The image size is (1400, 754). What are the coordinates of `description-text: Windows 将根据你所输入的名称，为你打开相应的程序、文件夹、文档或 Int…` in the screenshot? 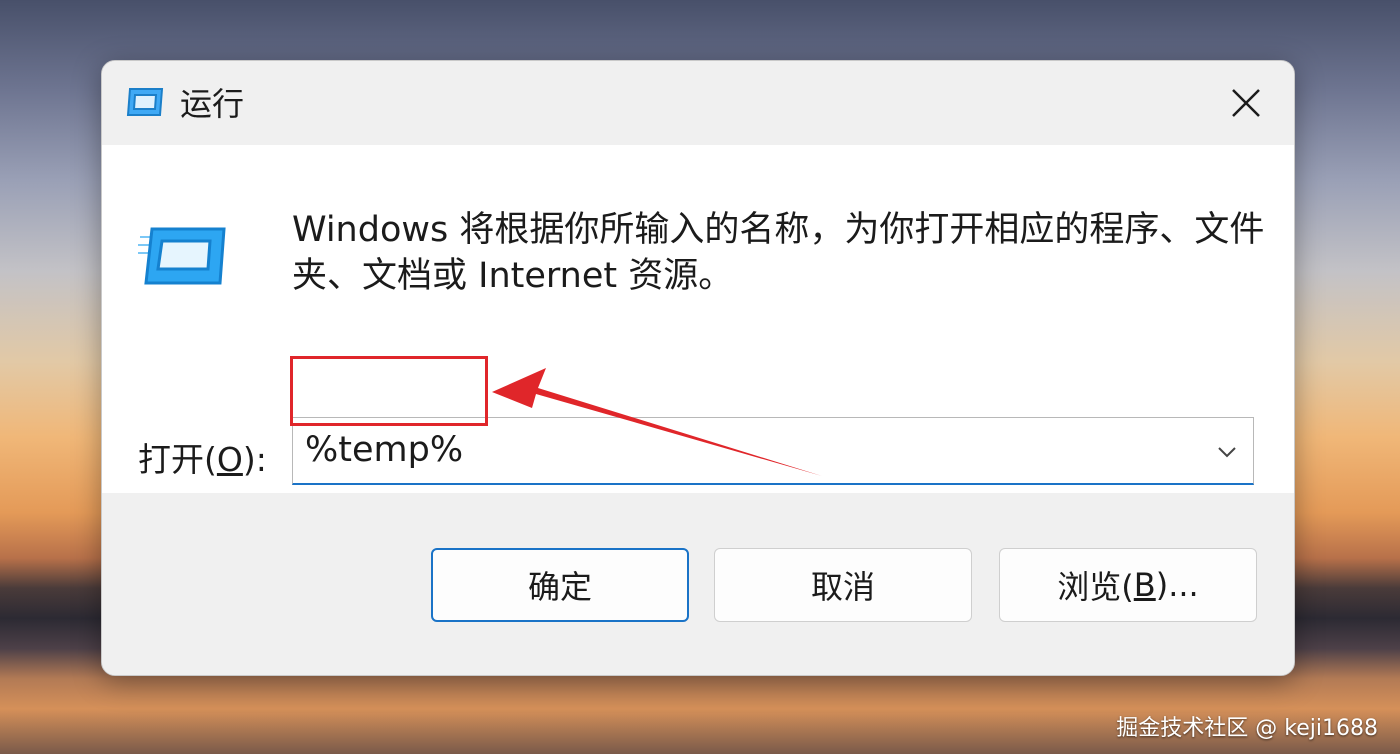 It's located at (778, 253).